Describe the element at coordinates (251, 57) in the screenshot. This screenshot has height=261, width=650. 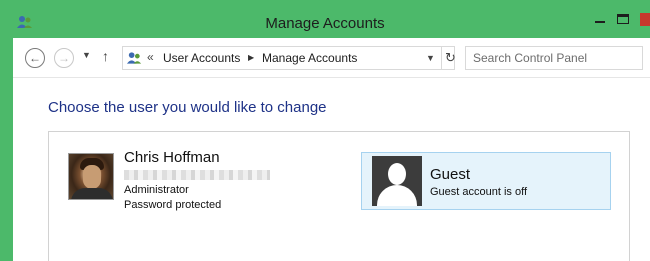
I see `triangle-right-icon: ▶` at that location.